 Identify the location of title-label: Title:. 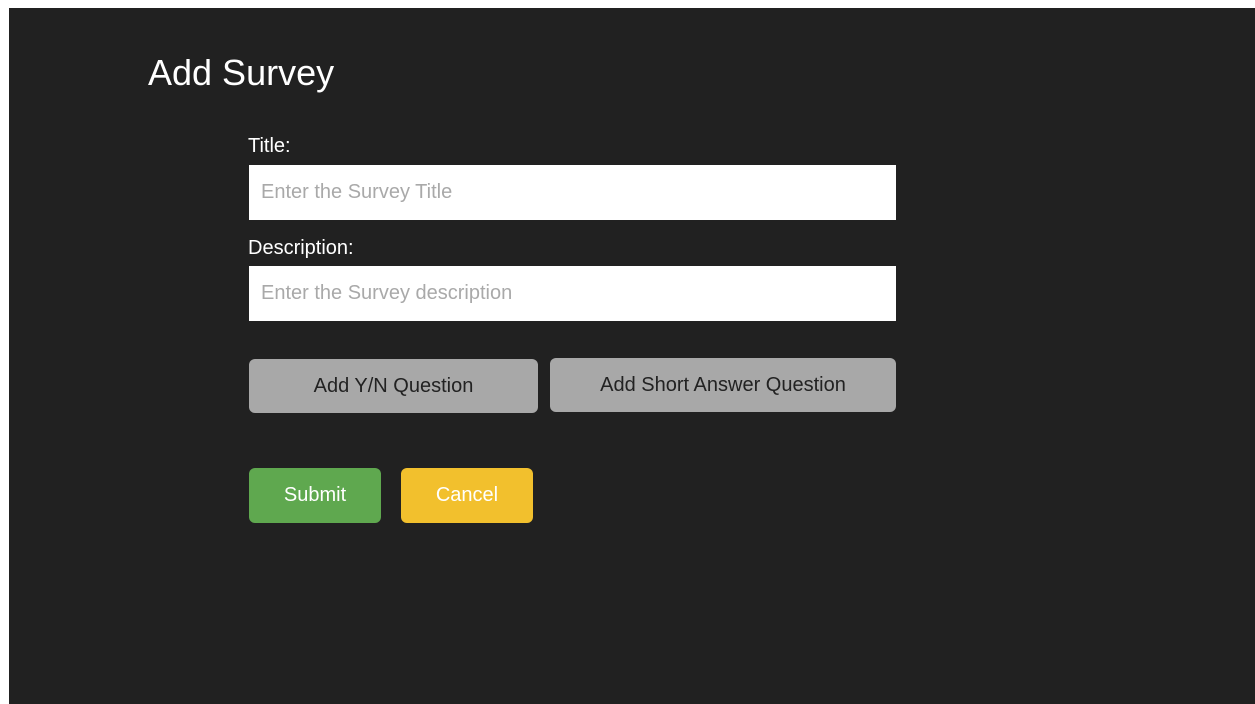
(269, 146).